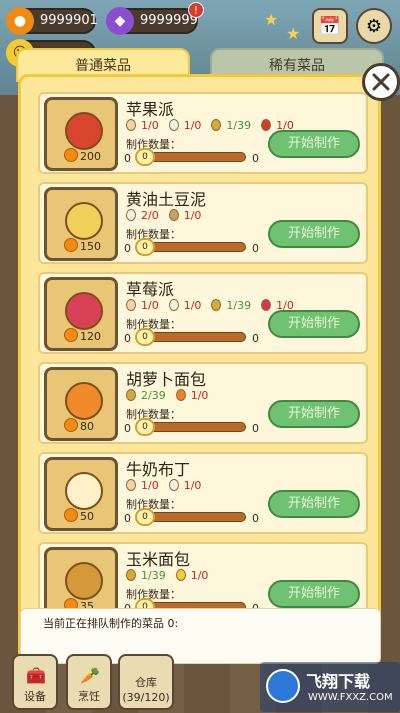 The height and width of the screenshot is (713, 400). What do you see at coordinates (173, 215) in the screenshot?
I see `potato-icon` at bounding box center [173, 215].